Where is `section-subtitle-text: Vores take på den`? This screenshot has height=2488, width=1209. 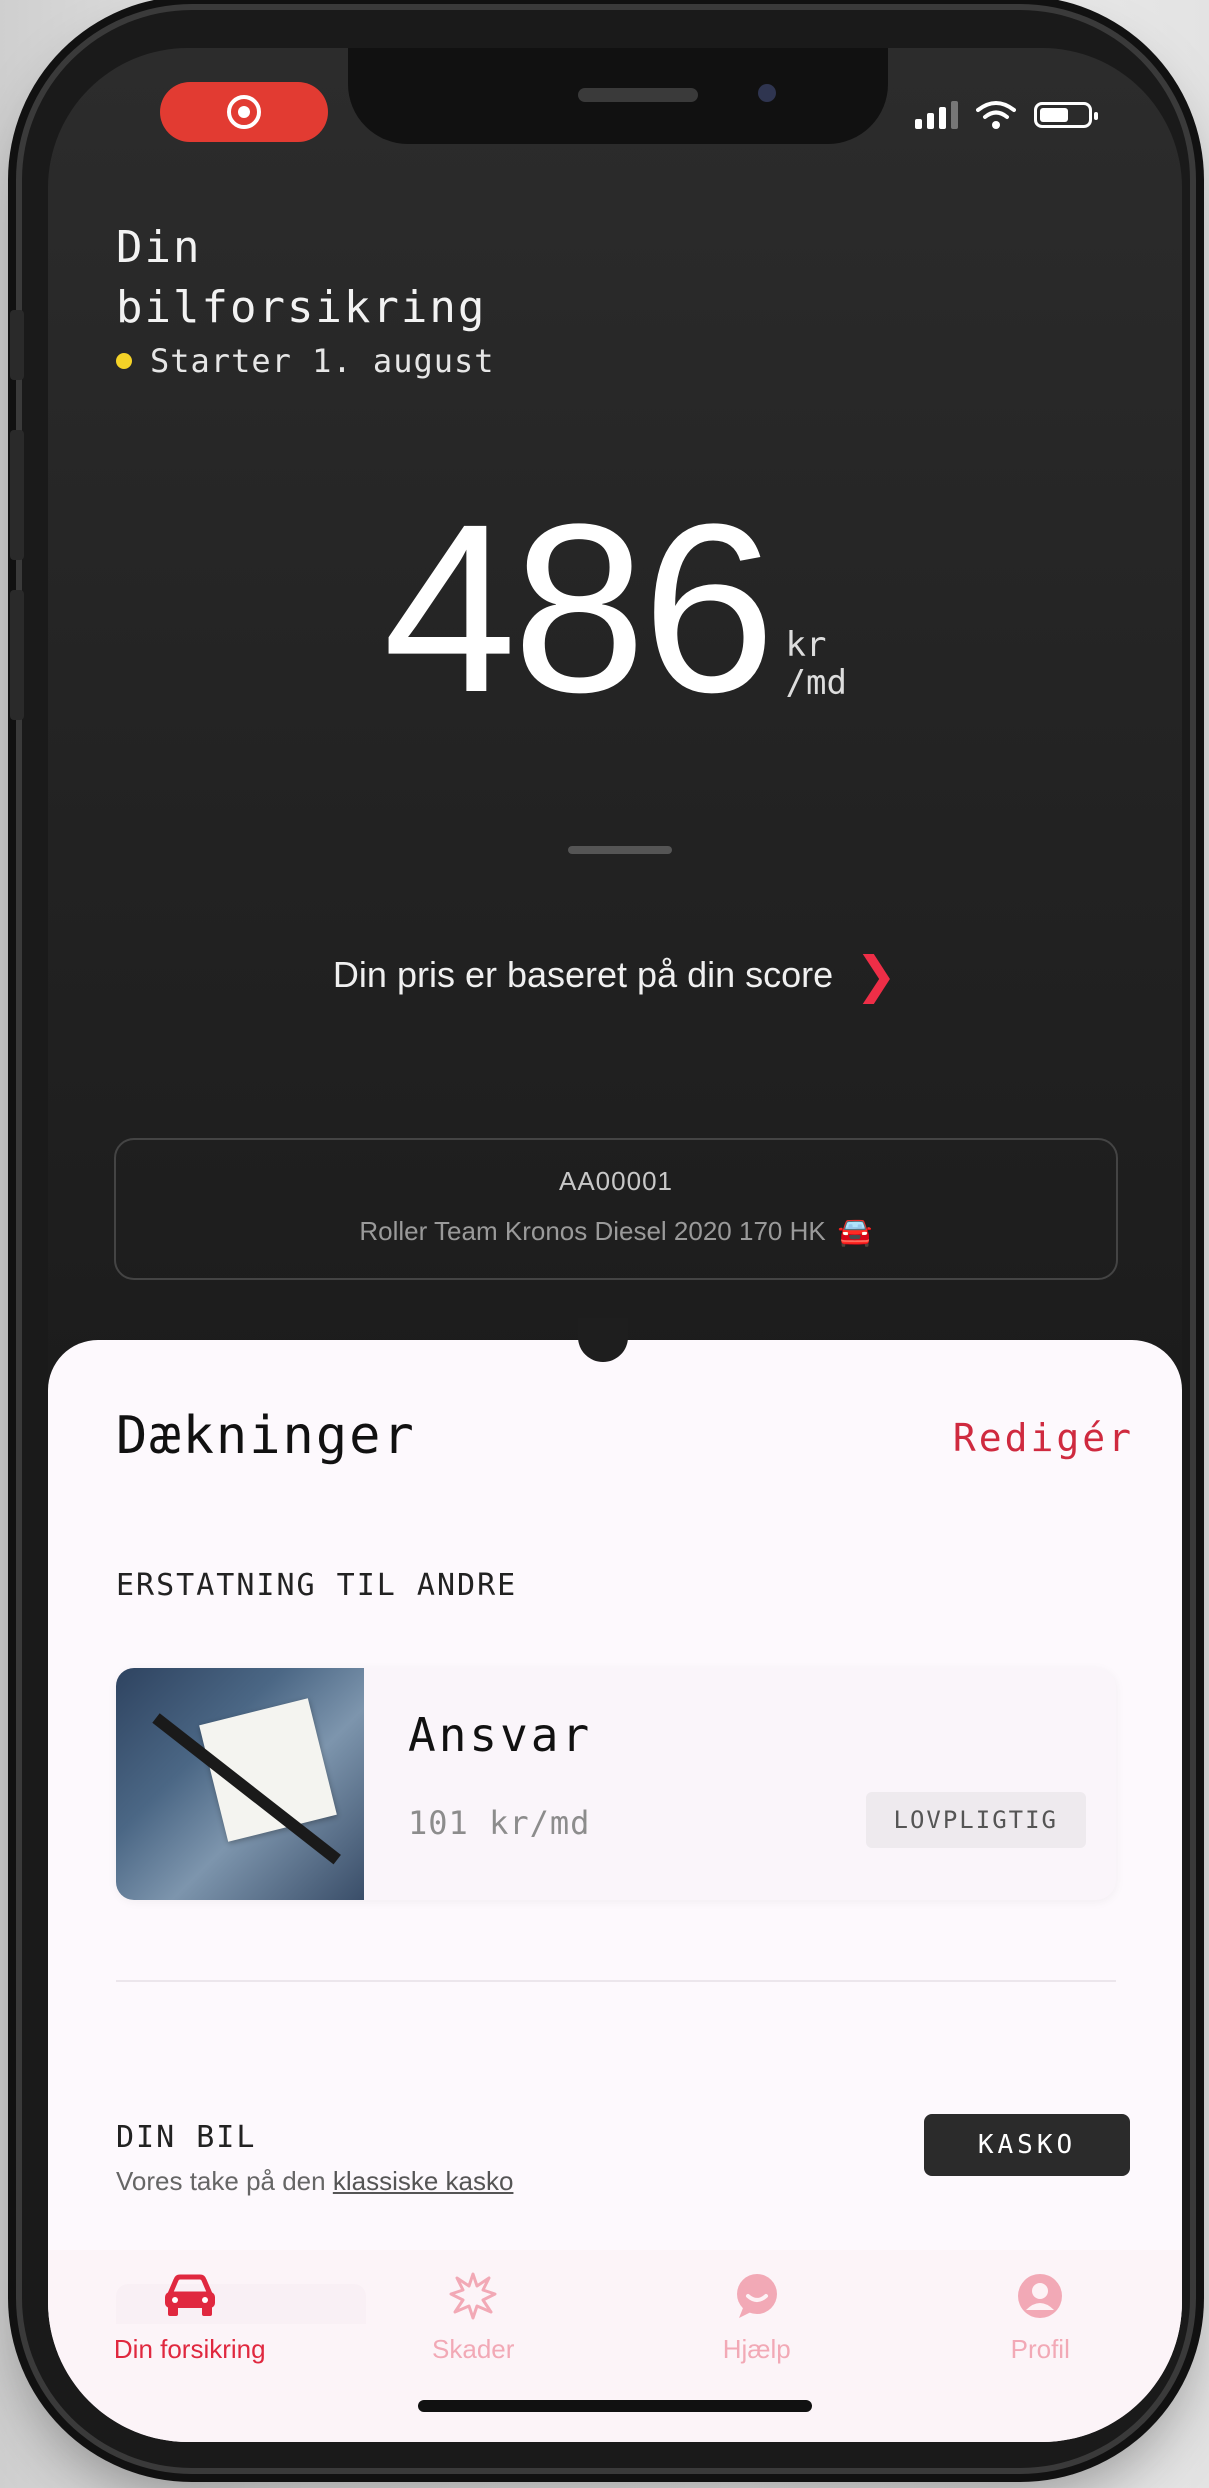
section-subtitle-text: Vores take på den is located at coordinates (224, 2181).